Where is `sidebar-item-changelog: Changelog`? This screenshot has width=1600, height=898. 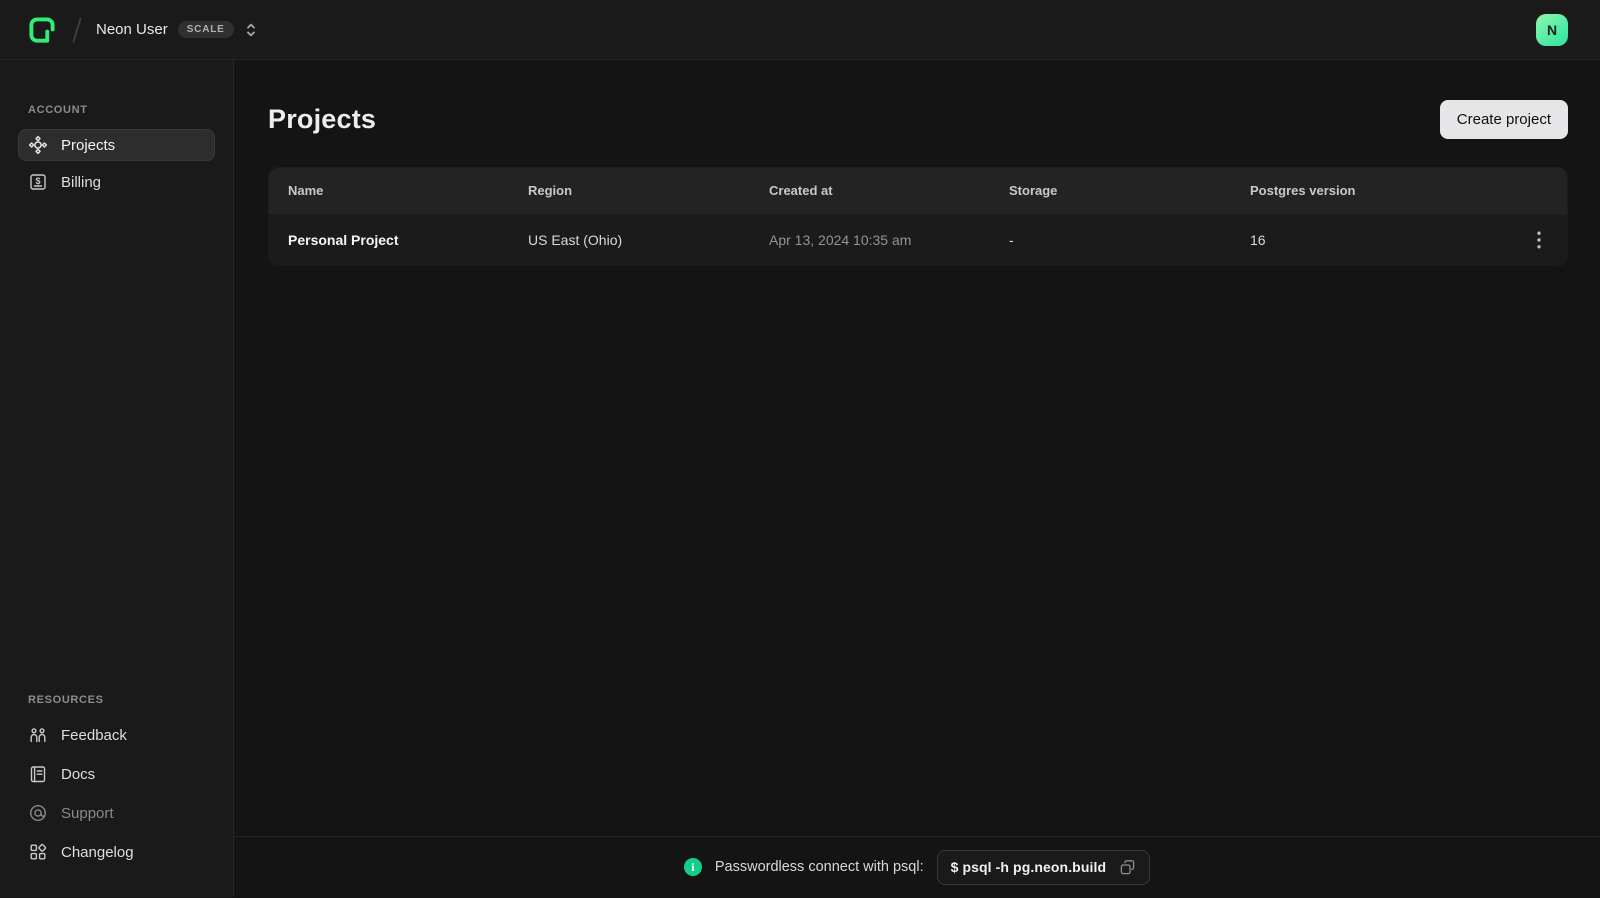 sidebar-item-changelog: Changelog is located at coordinates (116, 852).